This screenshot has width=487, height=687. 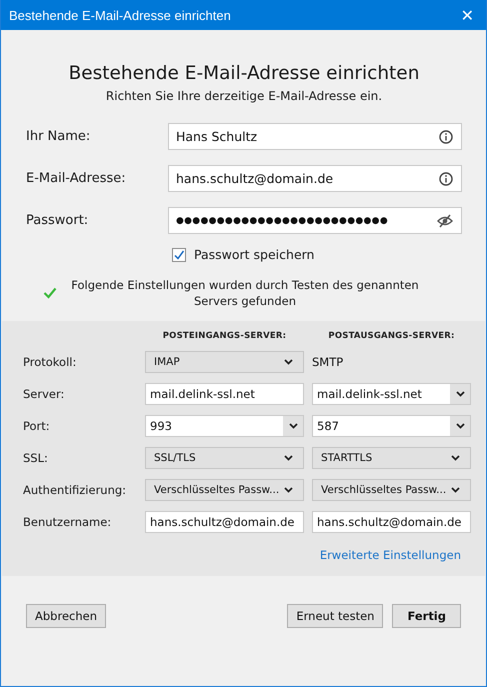 I want to click on dropdown: SSL/TLS, so click(x=224, y=458).